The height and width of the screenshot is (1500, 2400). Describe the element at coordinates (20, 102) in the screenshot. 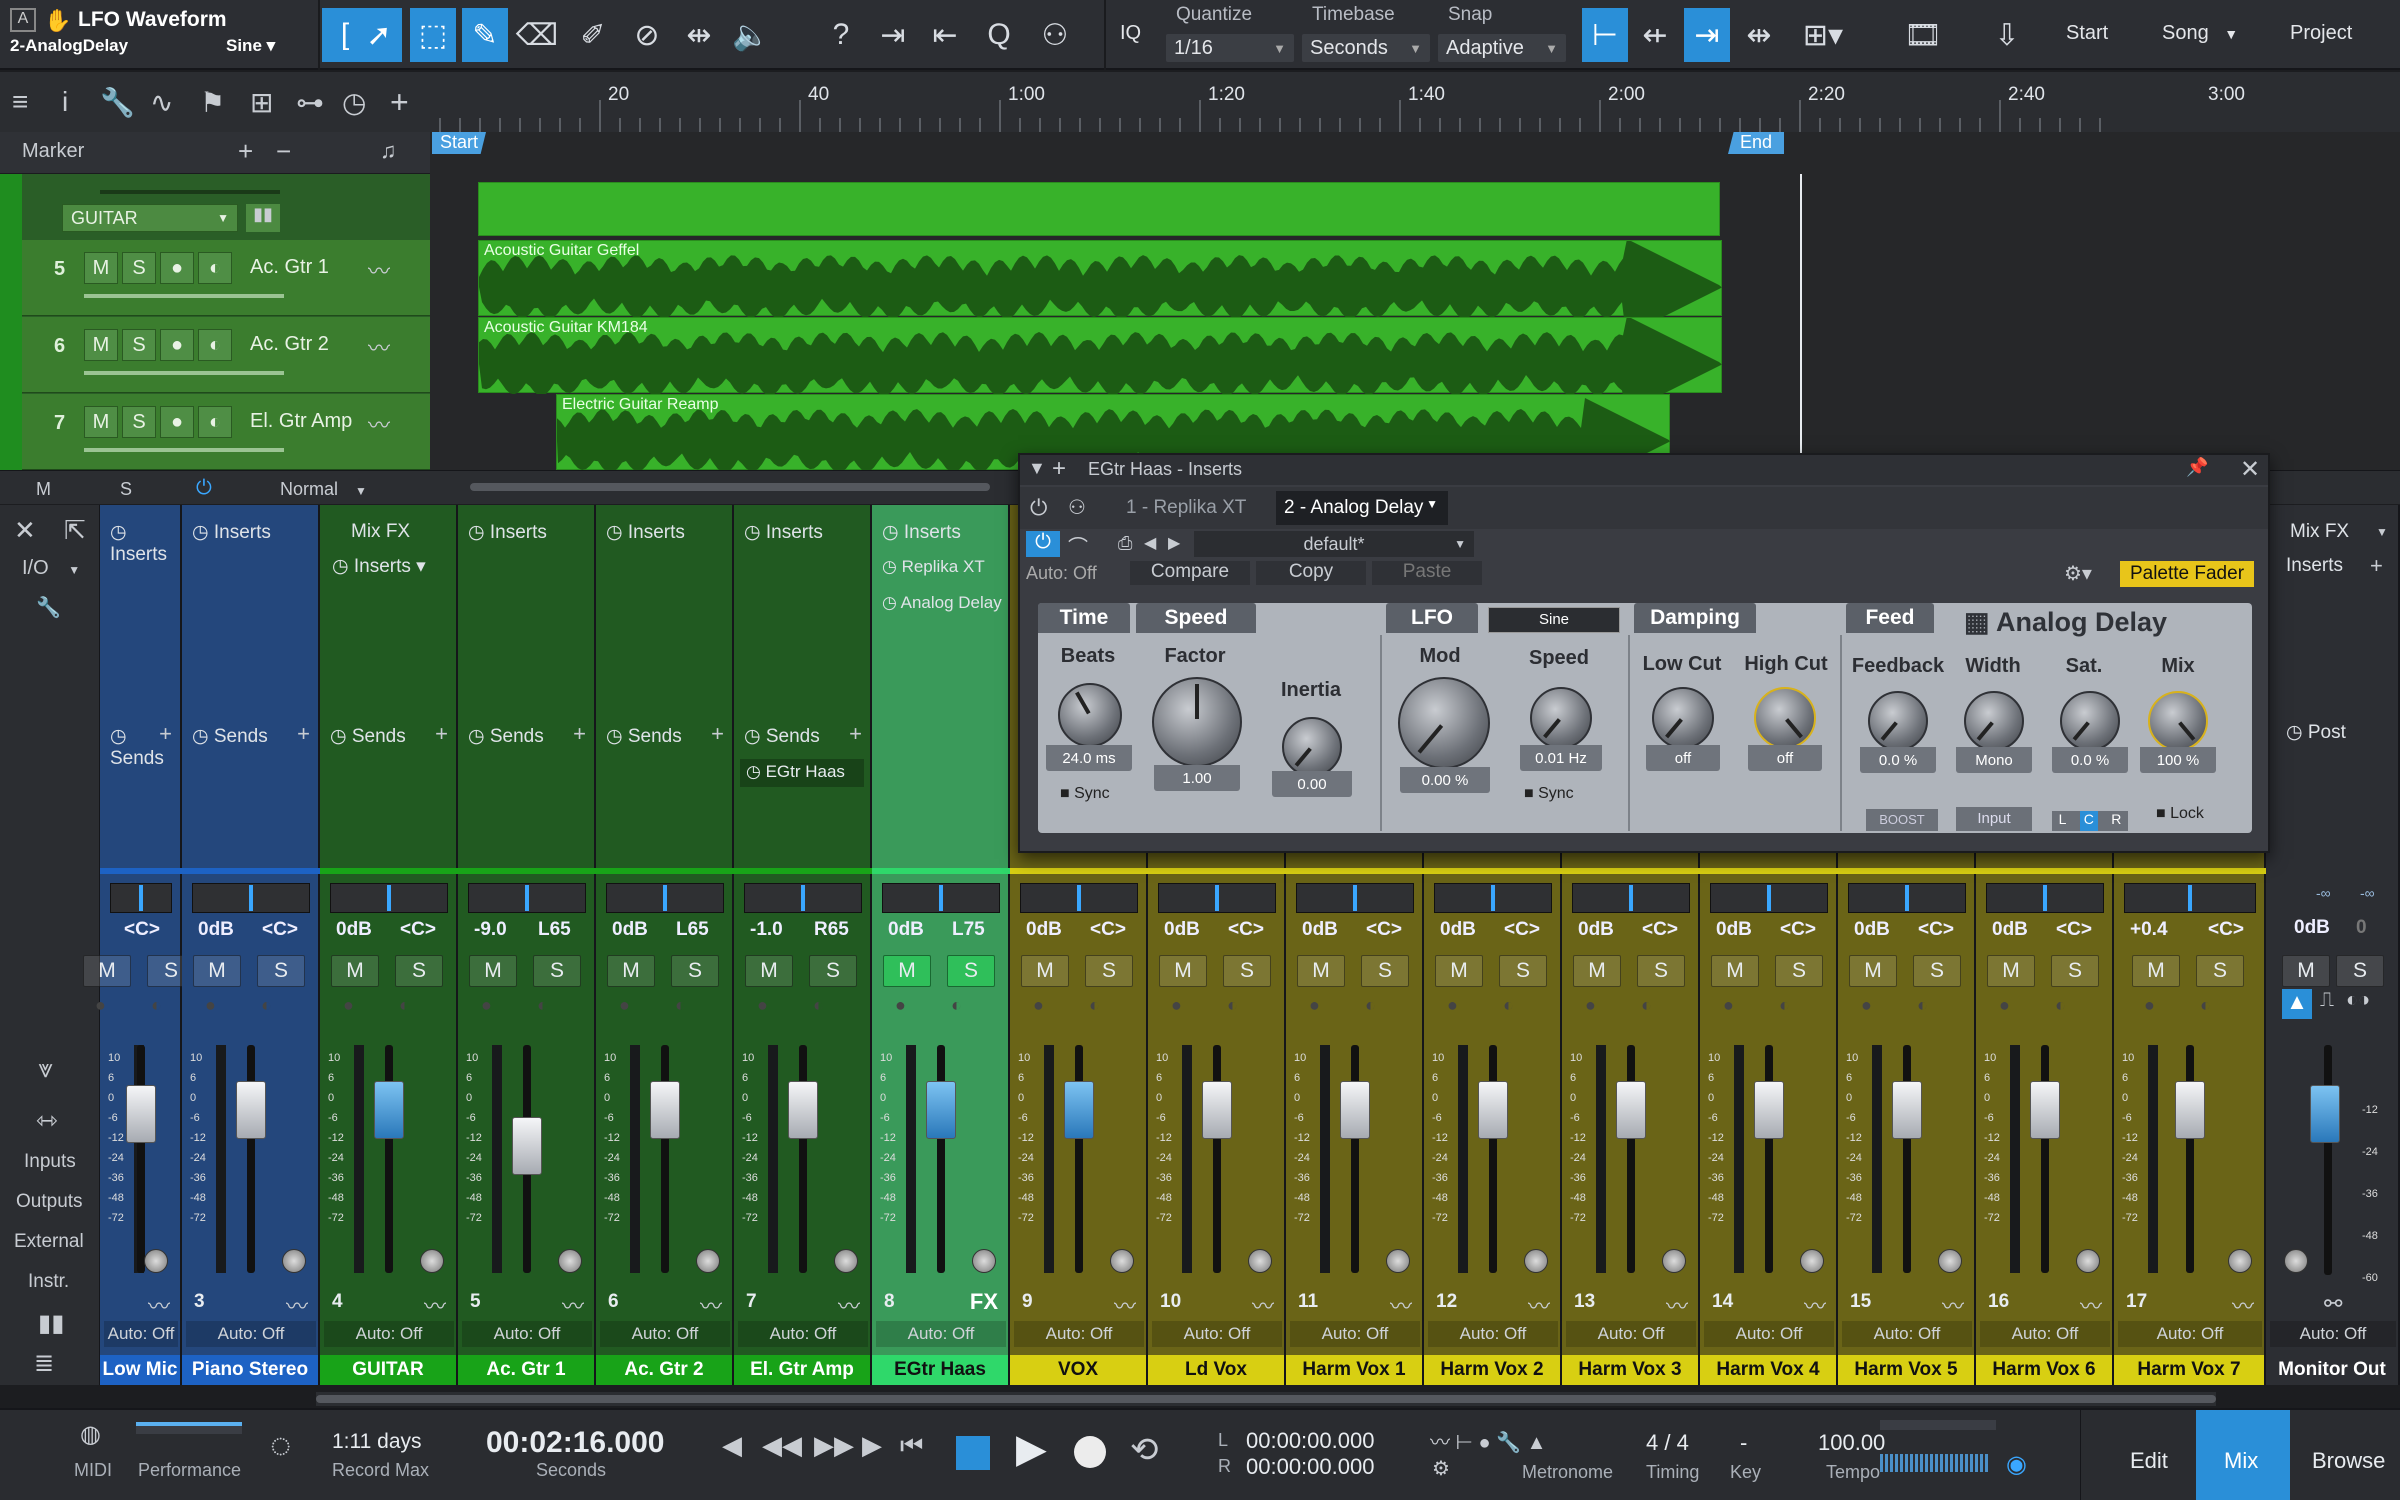

I see `menu-icon: ≡` at that location.